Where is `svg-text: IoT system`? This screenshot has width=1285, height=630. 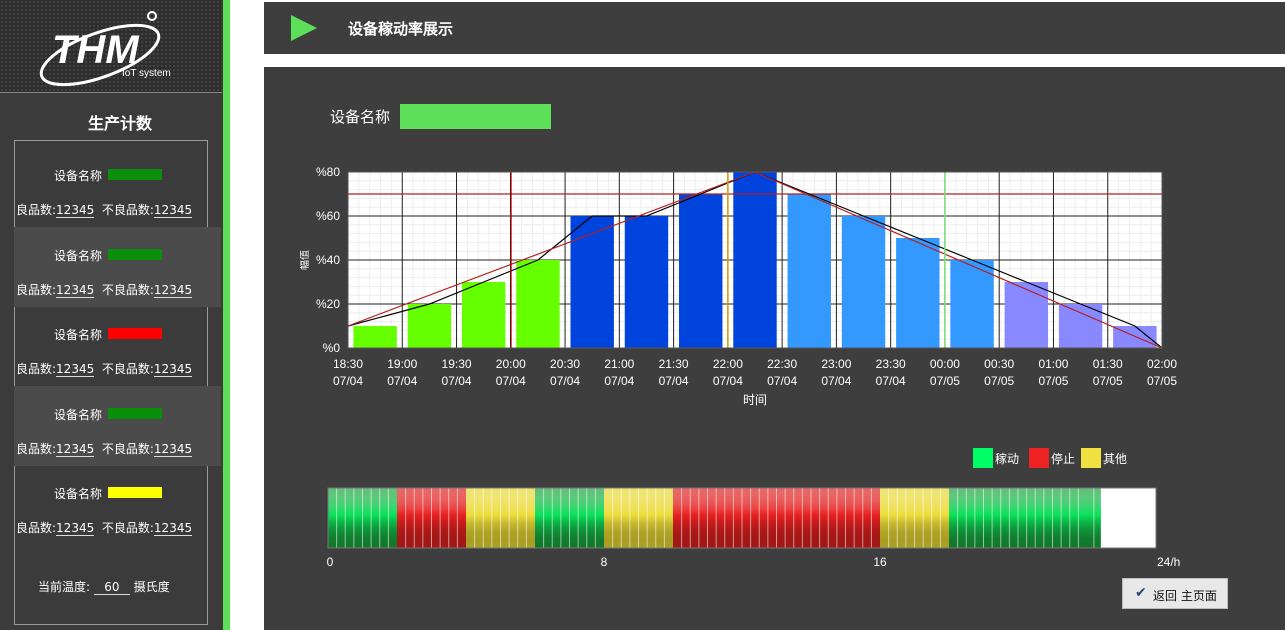
svg-text: IoT system is located at coordinates (146, 73).